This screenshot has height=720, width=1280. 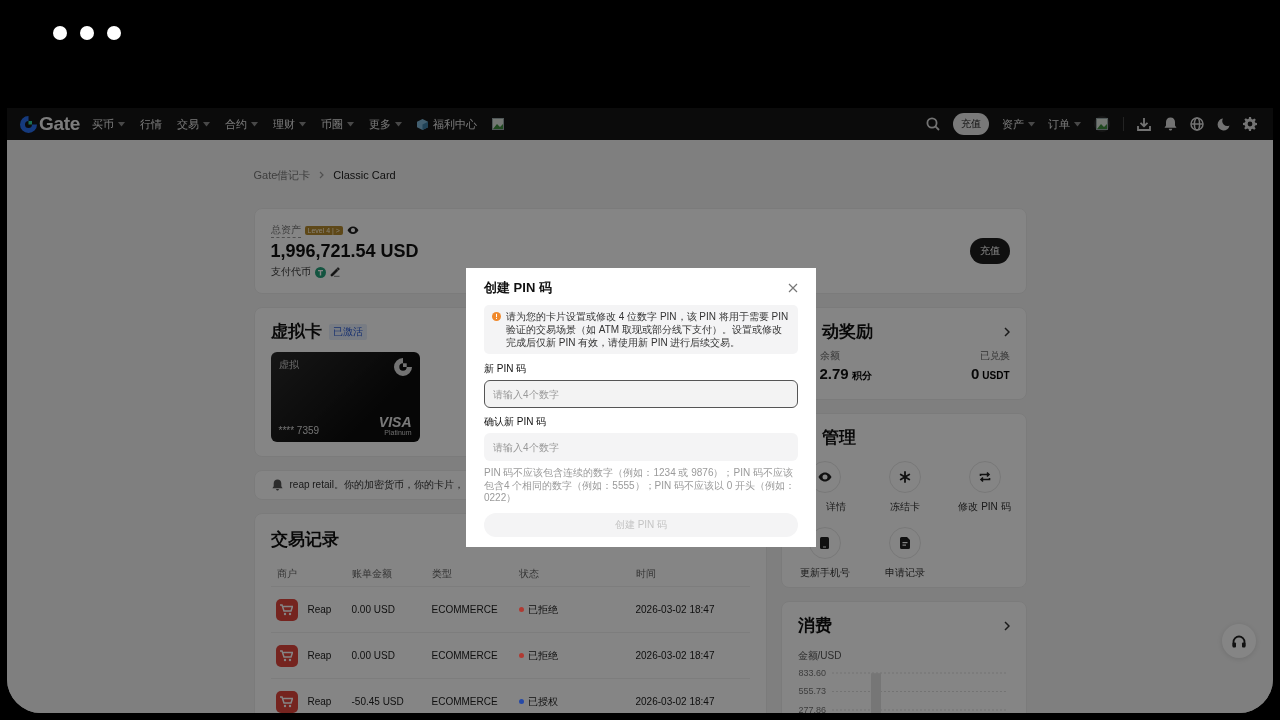 What do you see at coordinates (933, 124) in the screenshot?
I see `search-icon` at bounding box center [933, 124].